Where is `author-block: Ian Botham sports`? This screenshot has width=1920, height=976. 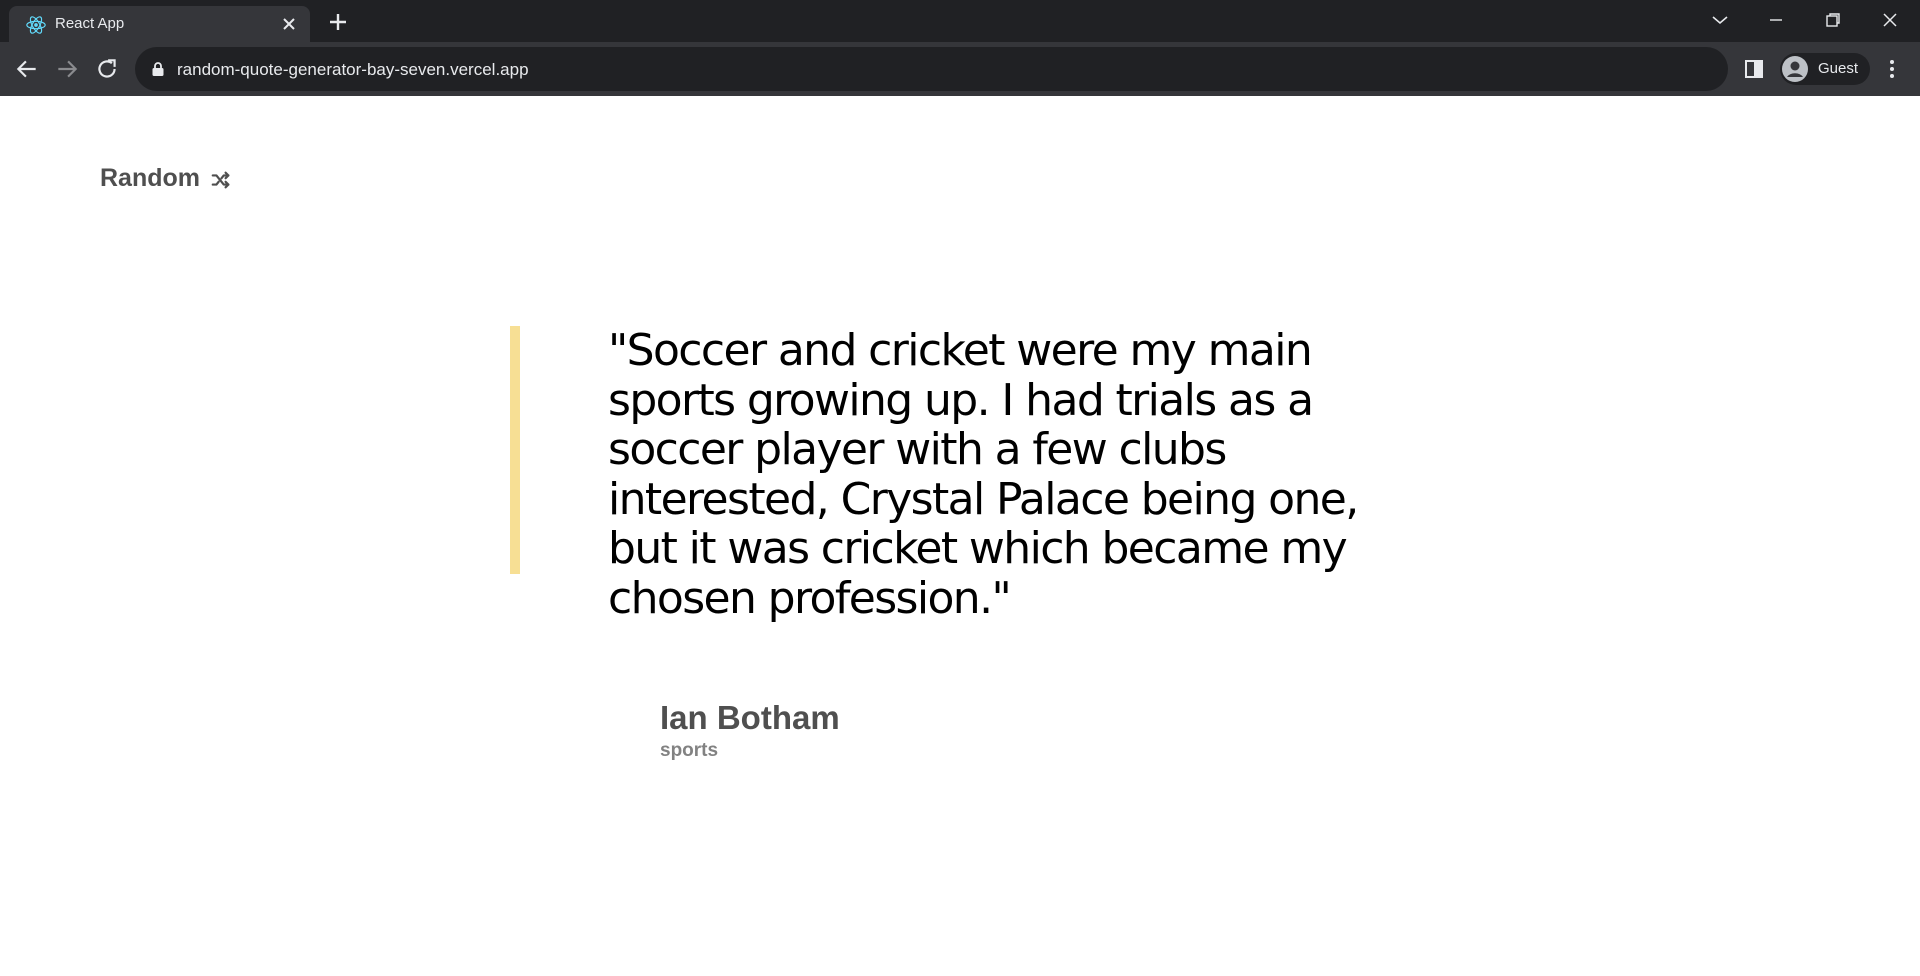
author-block: Ian Botham sports is located at coordinates (1010, 739).